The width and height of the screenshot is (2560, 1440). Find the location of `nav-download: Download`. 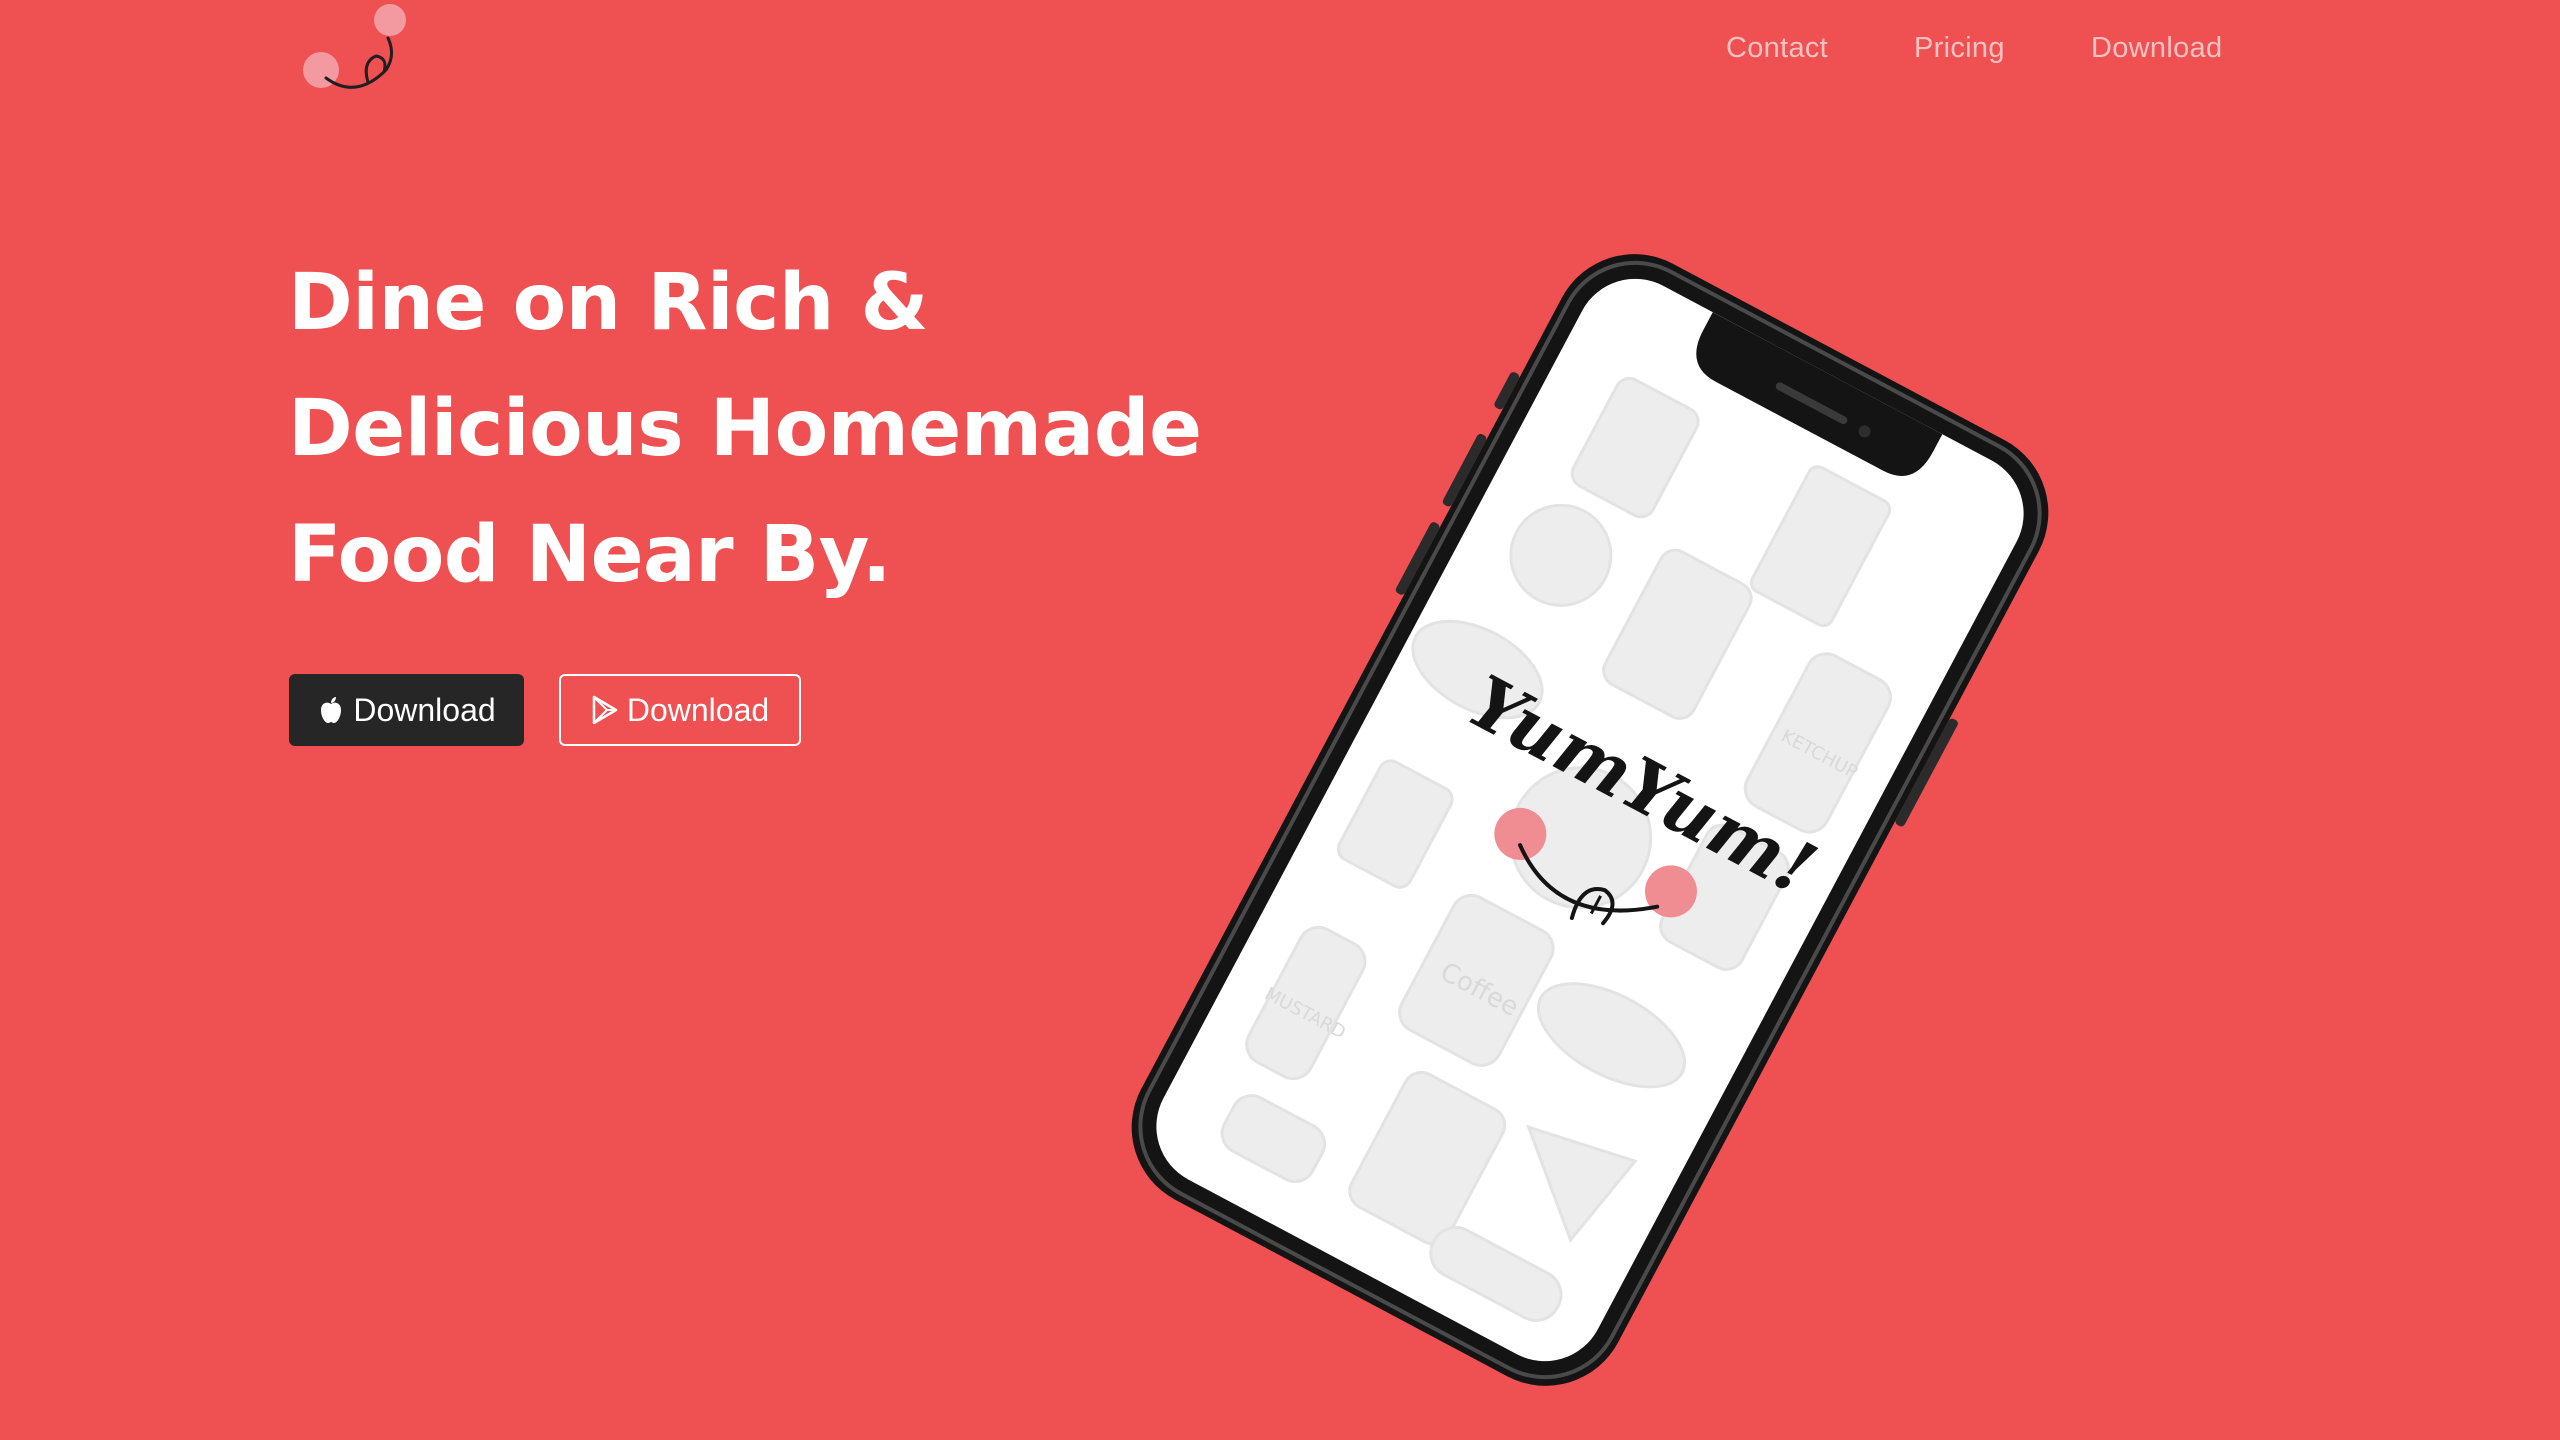

nav-download: Download is located at coordinates (2156, 48).